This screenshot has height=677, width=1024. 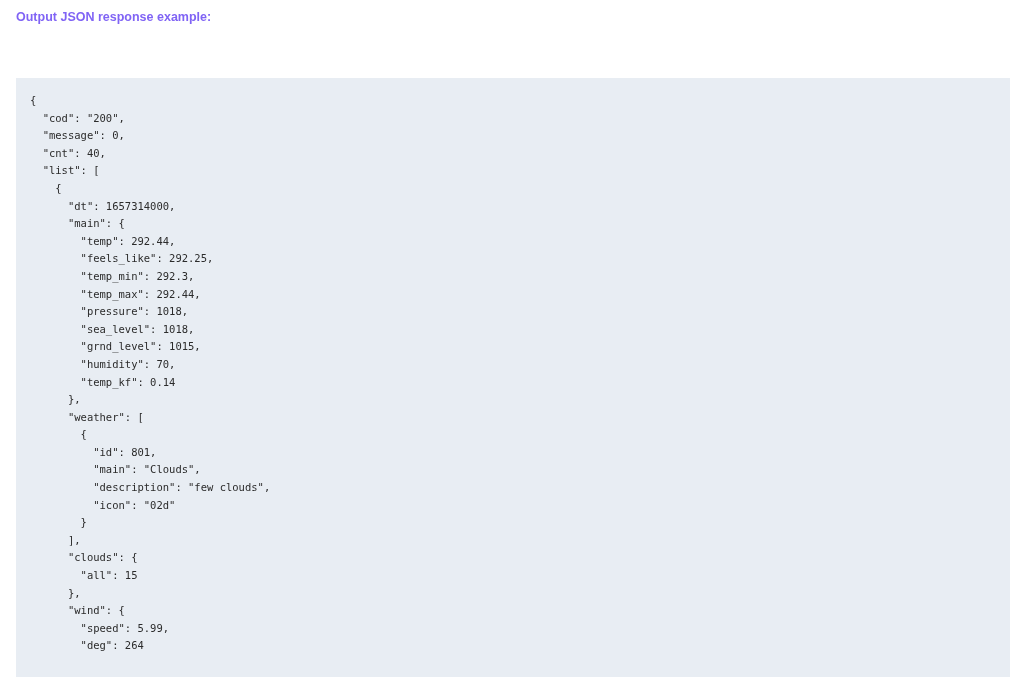 What do you see at coordinates (70, 171) in the screenshot?
I see `code-line: "list": [` at bounding box center [70, 171].